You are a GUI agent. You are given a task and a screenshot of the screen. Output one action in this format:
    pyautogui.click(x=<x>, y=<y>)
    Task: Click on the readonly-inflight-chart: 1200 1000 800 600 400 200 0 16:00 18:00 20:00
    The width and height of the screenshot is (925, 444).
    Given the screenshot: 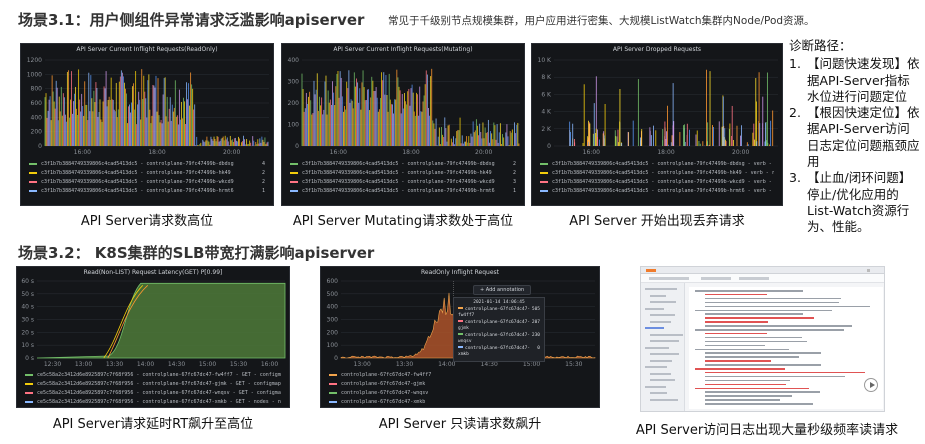 What is the action you would take?
    pyautogui.click(x=148, y=106)
    